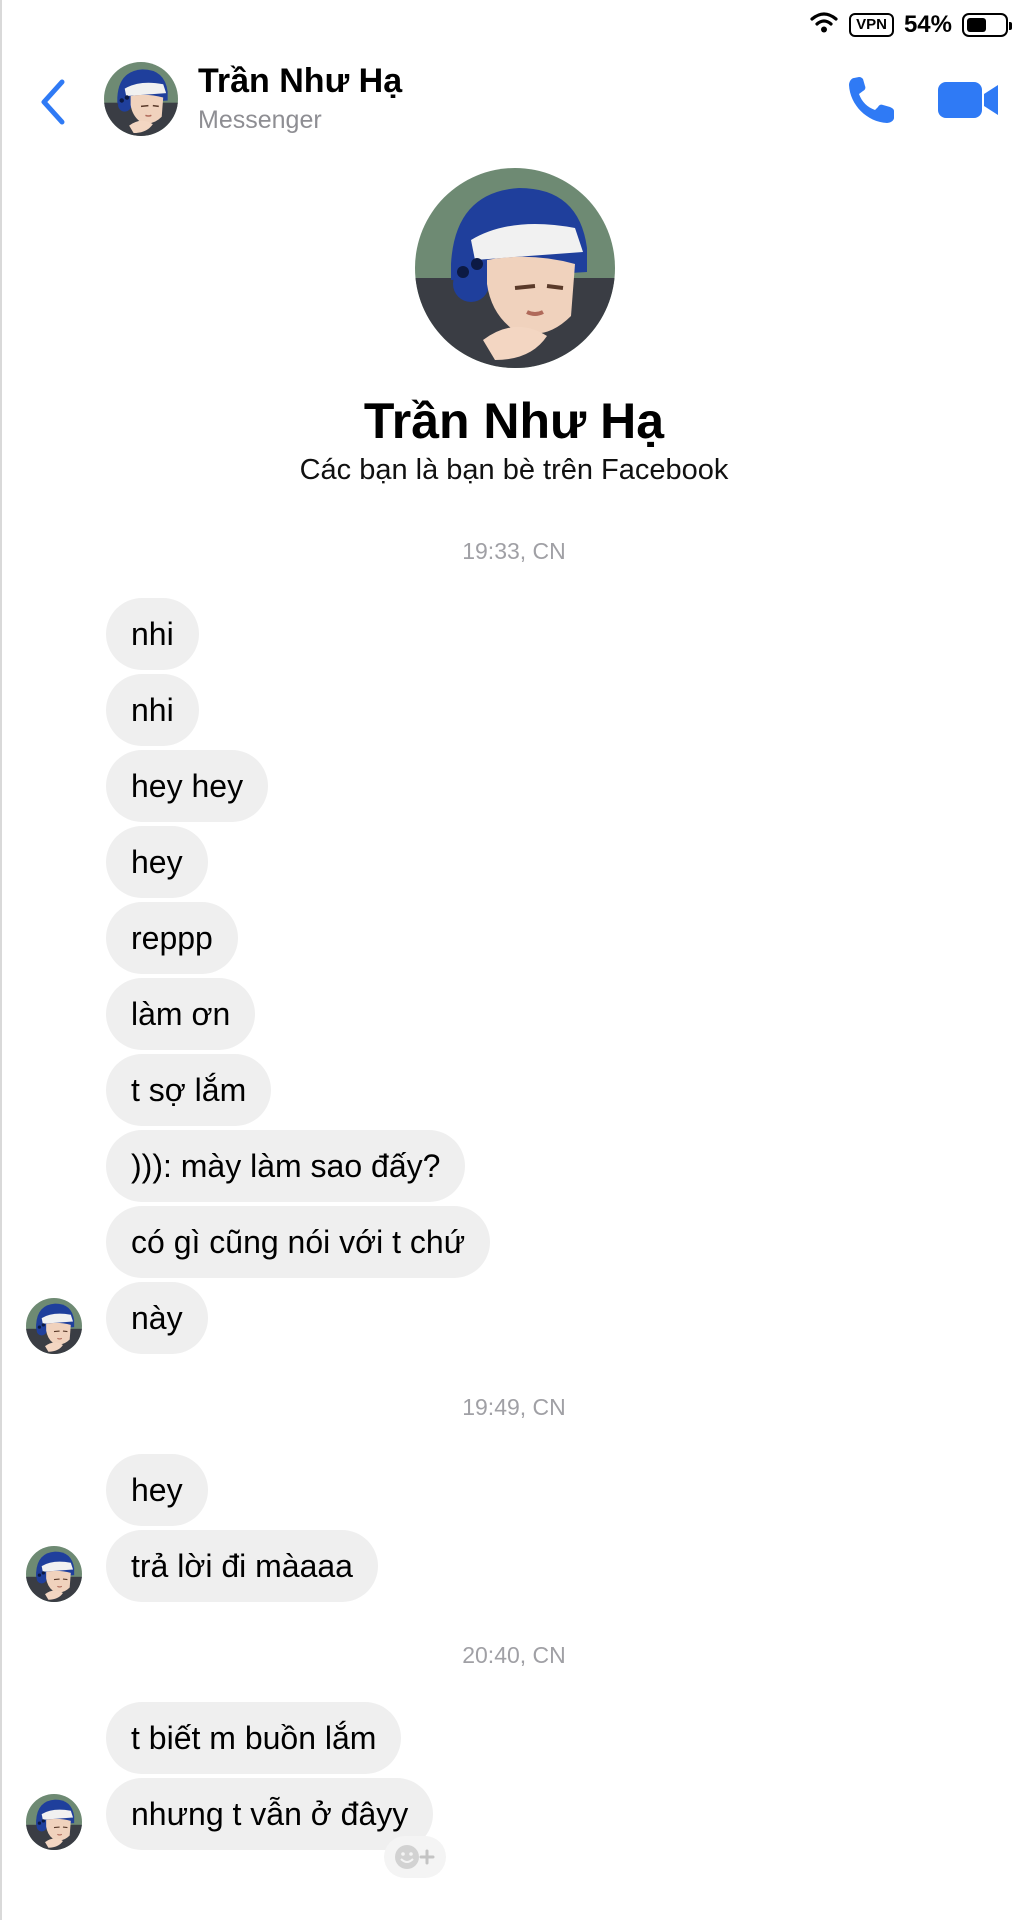 Image resolution: width=1028 pixels, height=1920 pixels. I want to click on video-camera-icon, so click(968, 100).